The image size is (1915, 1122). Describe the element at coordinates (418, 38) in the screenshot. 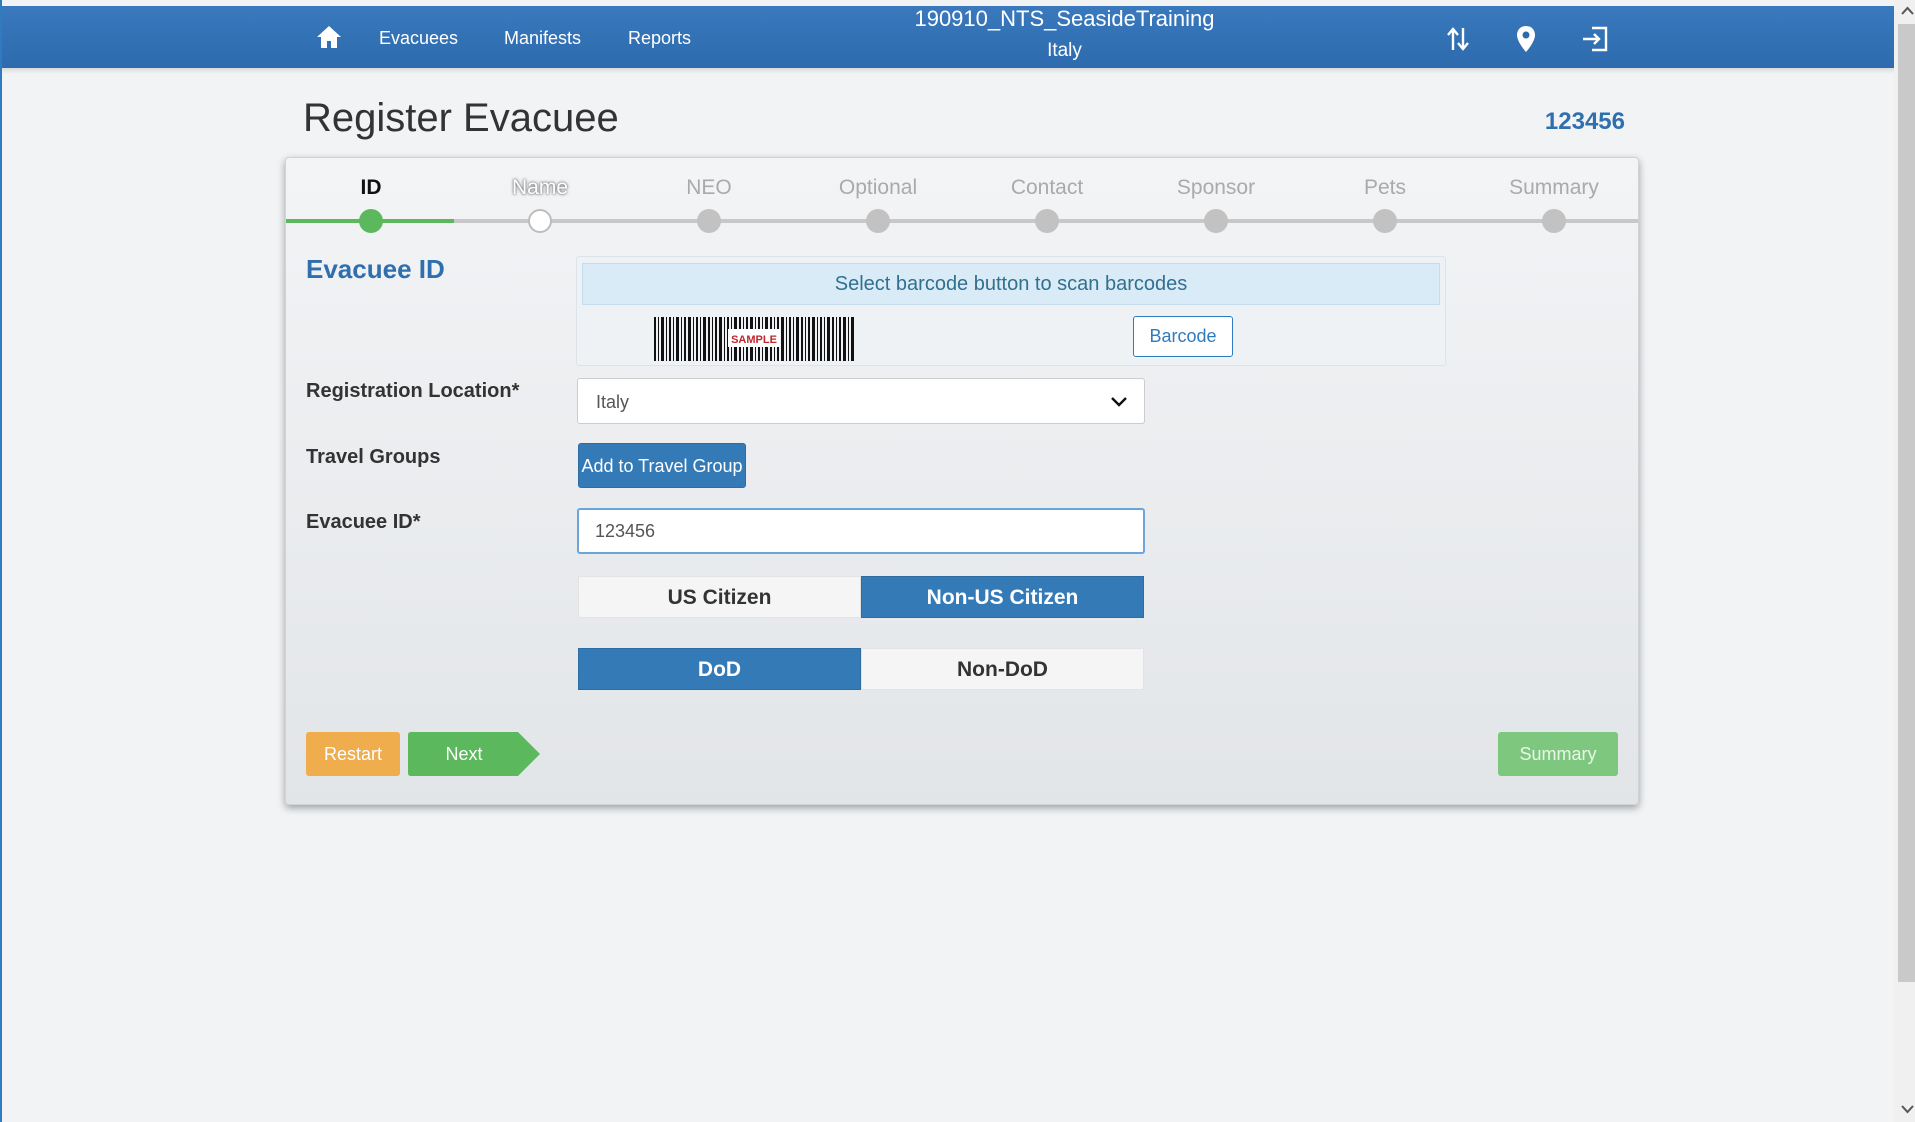

I see `nav-evacuees-link: Evacuees` at that location.